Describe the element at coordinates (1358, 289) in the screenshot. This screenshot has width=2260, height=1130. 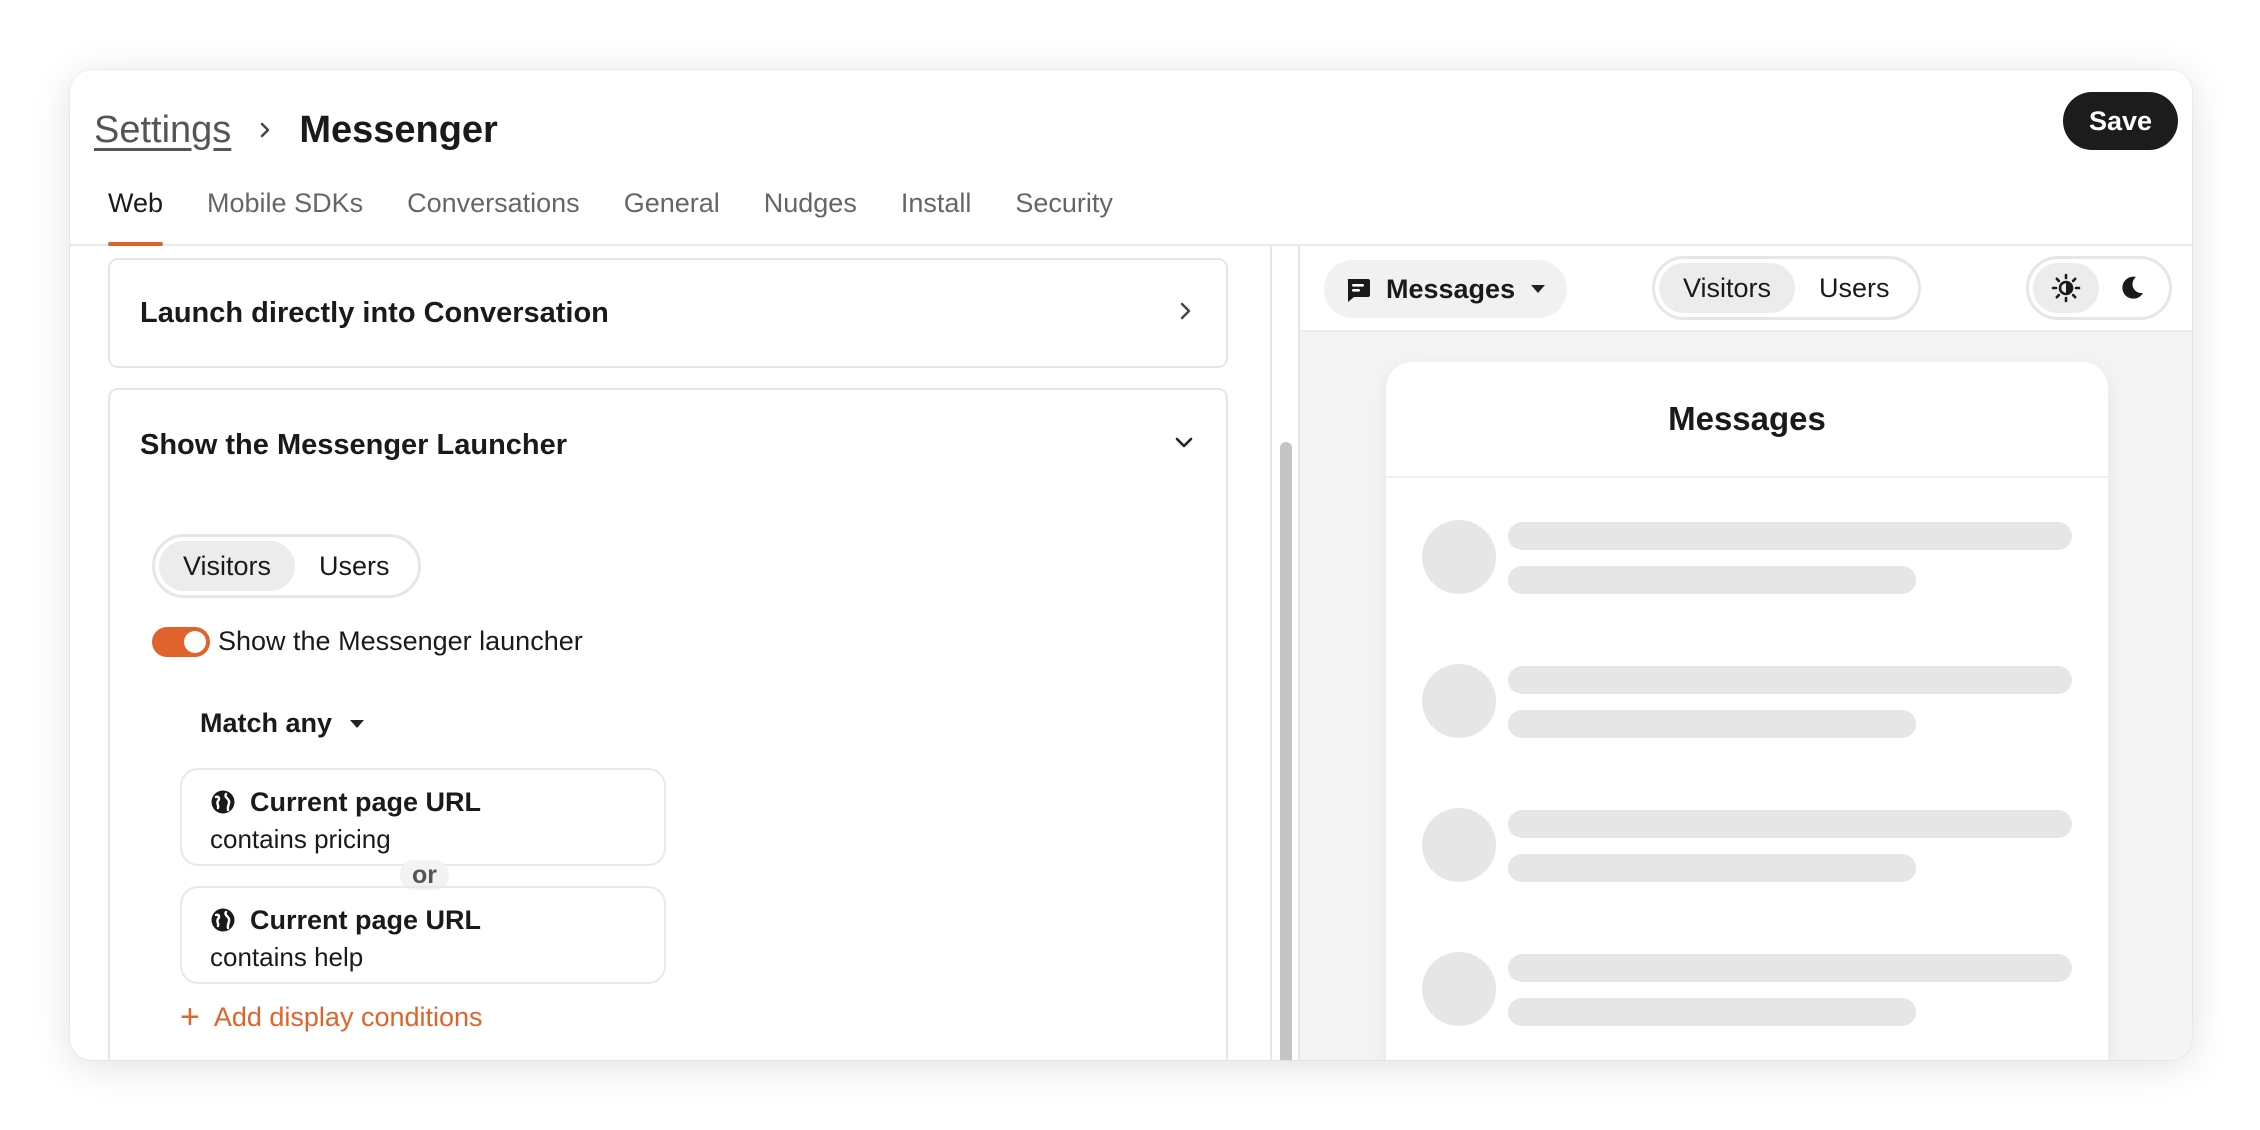
I see `message-icon` at that location.